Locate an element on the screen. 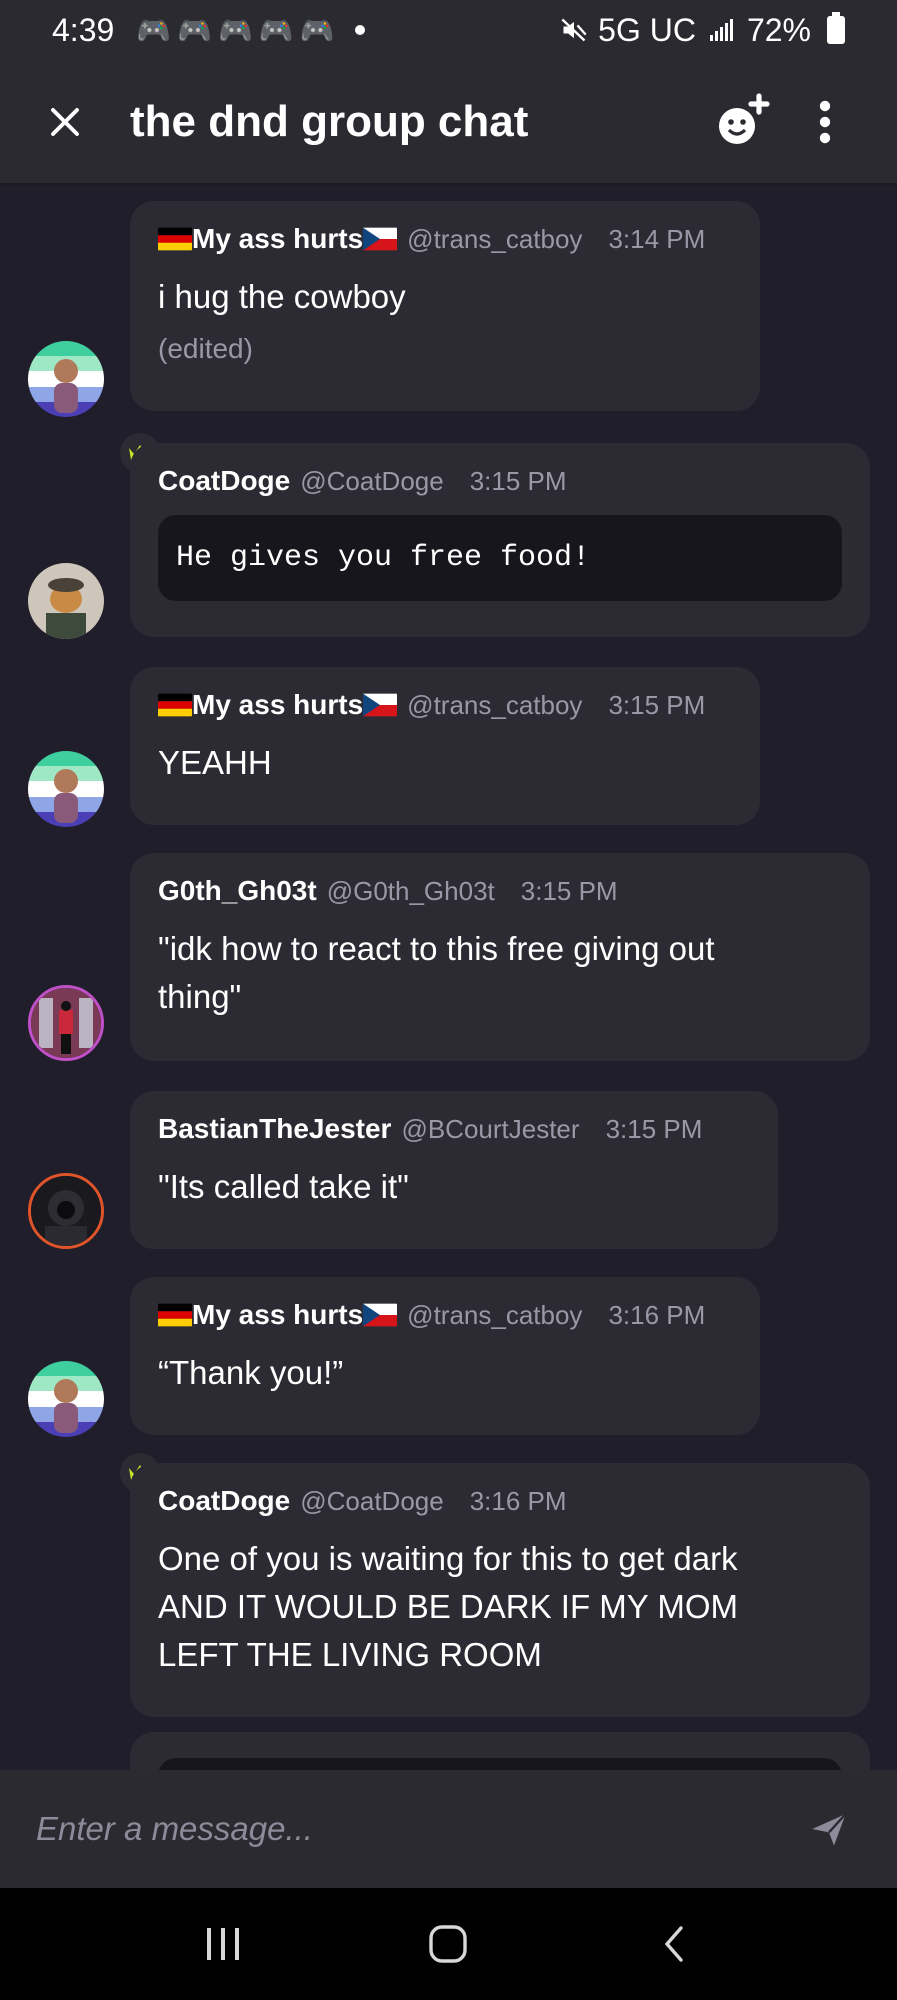  home-icon is located at coordinates (448, 1944).